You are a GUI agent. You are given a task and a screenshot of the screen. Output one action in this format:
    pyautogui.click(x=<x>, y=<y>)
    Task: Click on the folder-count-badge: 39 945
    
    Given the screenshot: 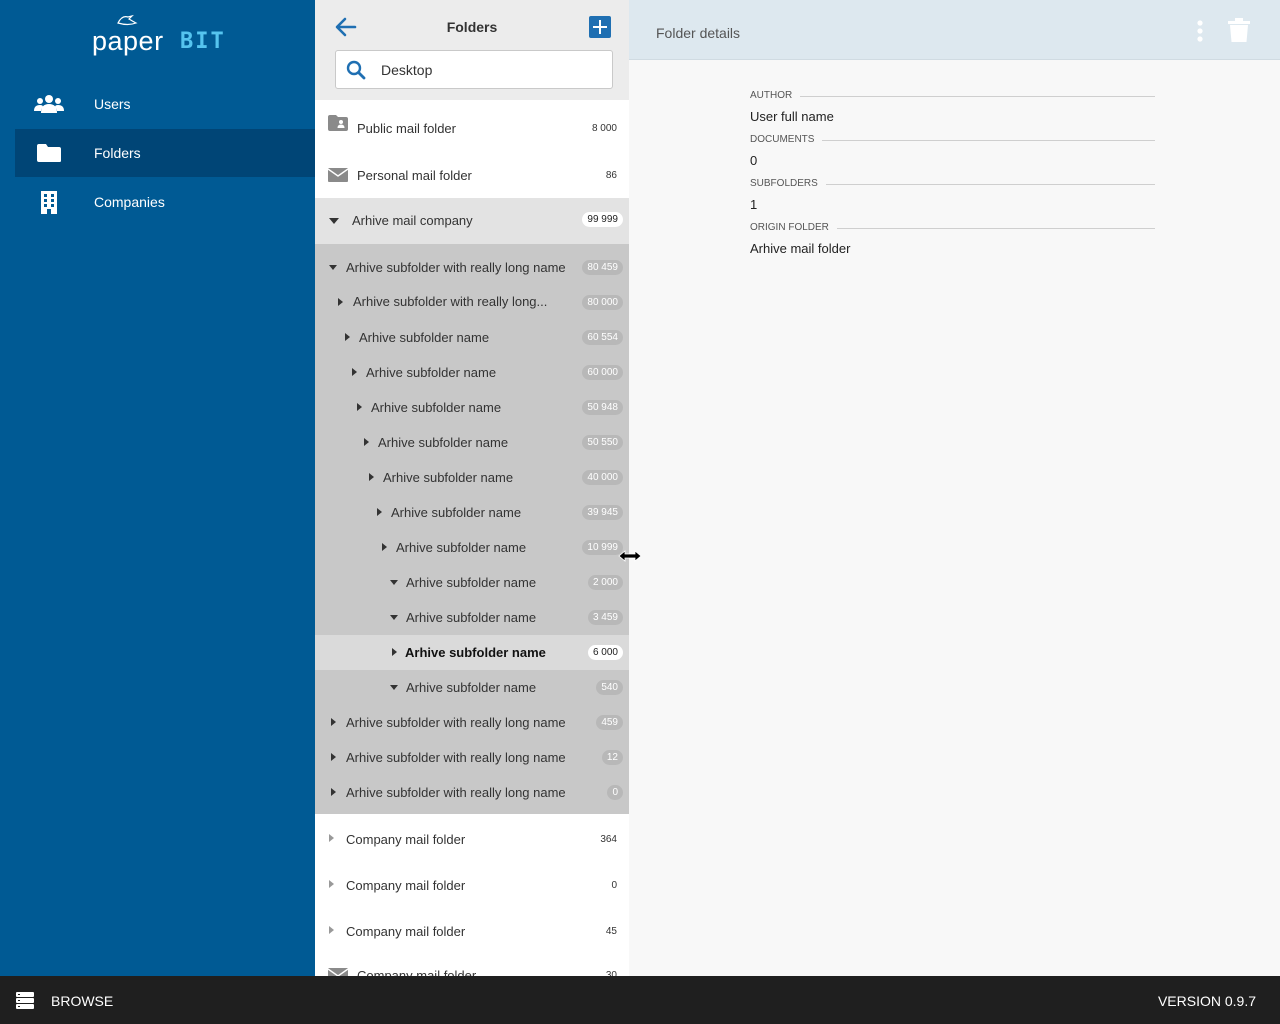 What is the action you would take?
    pyautogui.click(x=602, y=512)
    